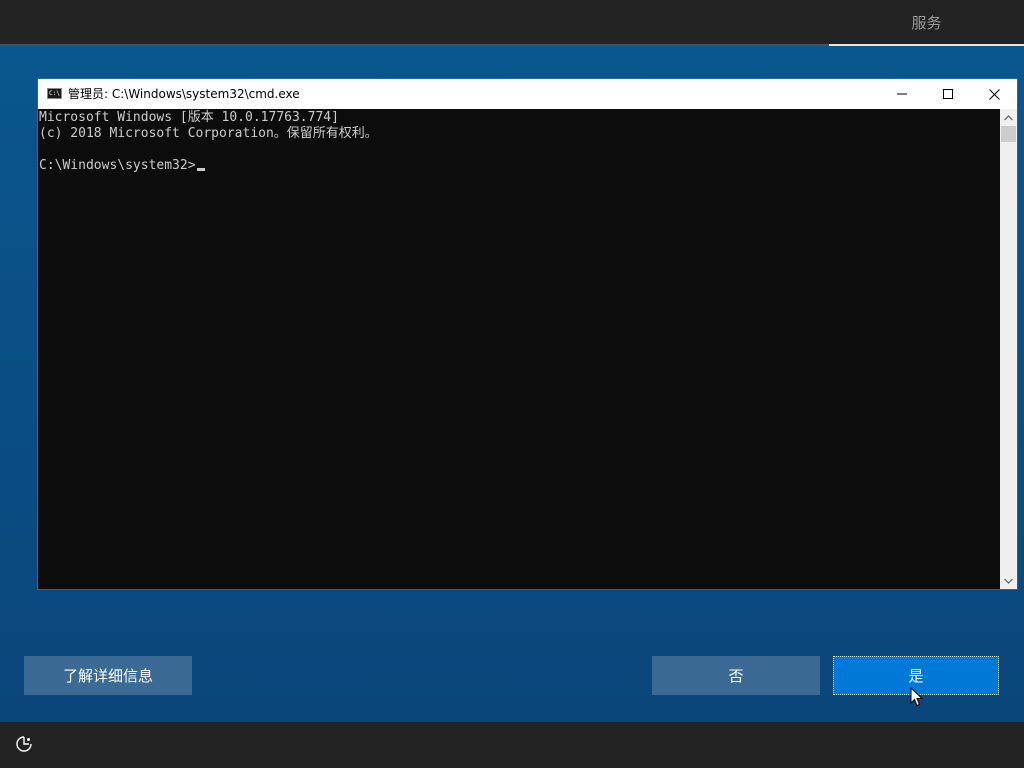 Image resolution: width=1024 pixels, height=768 pixels. I want to click on chevron-up-icon, so click(1008, 117).